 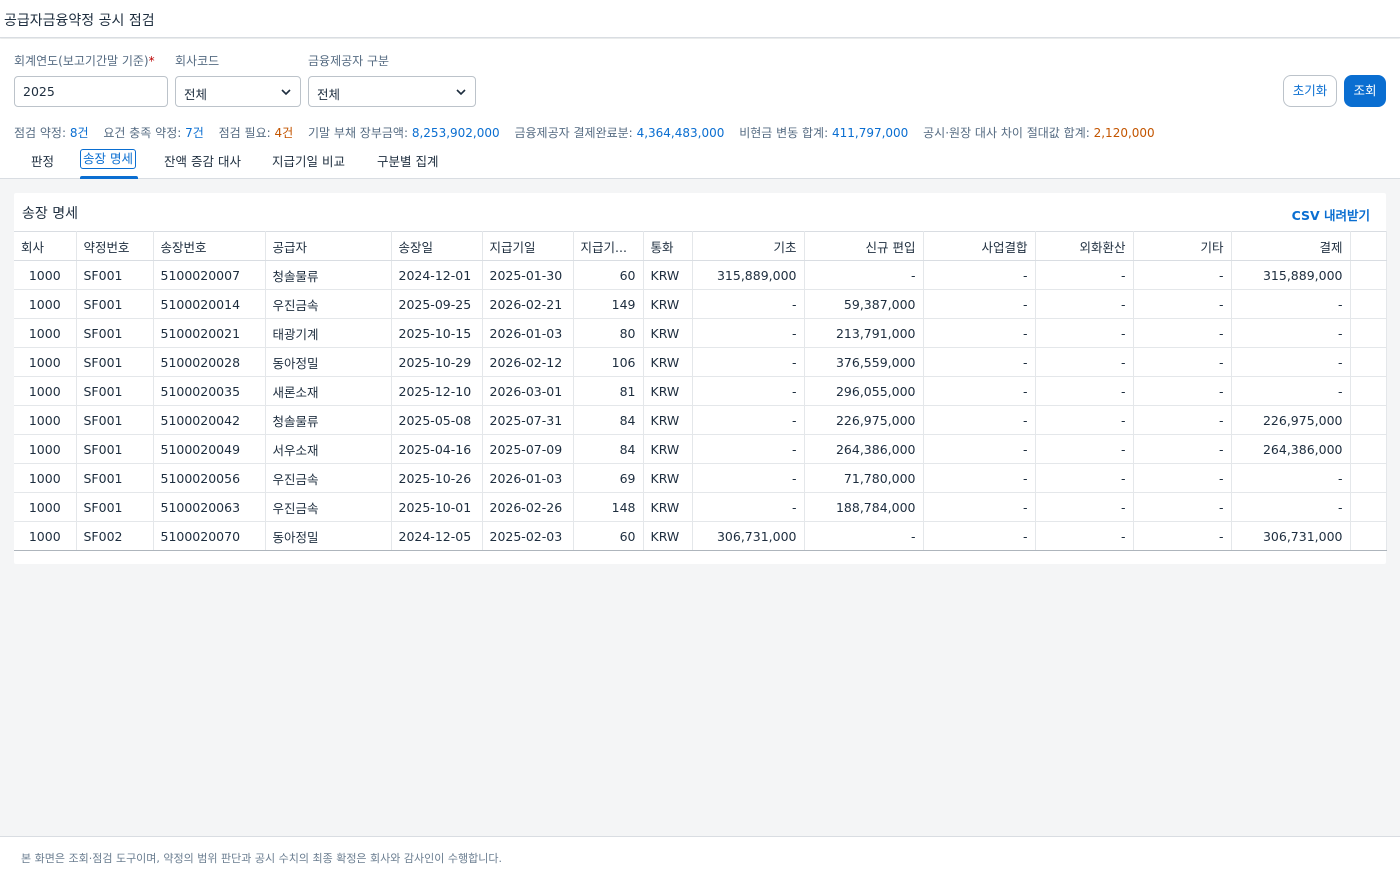 I want to click on column-header: 기타, so click(x=1182, y=246).